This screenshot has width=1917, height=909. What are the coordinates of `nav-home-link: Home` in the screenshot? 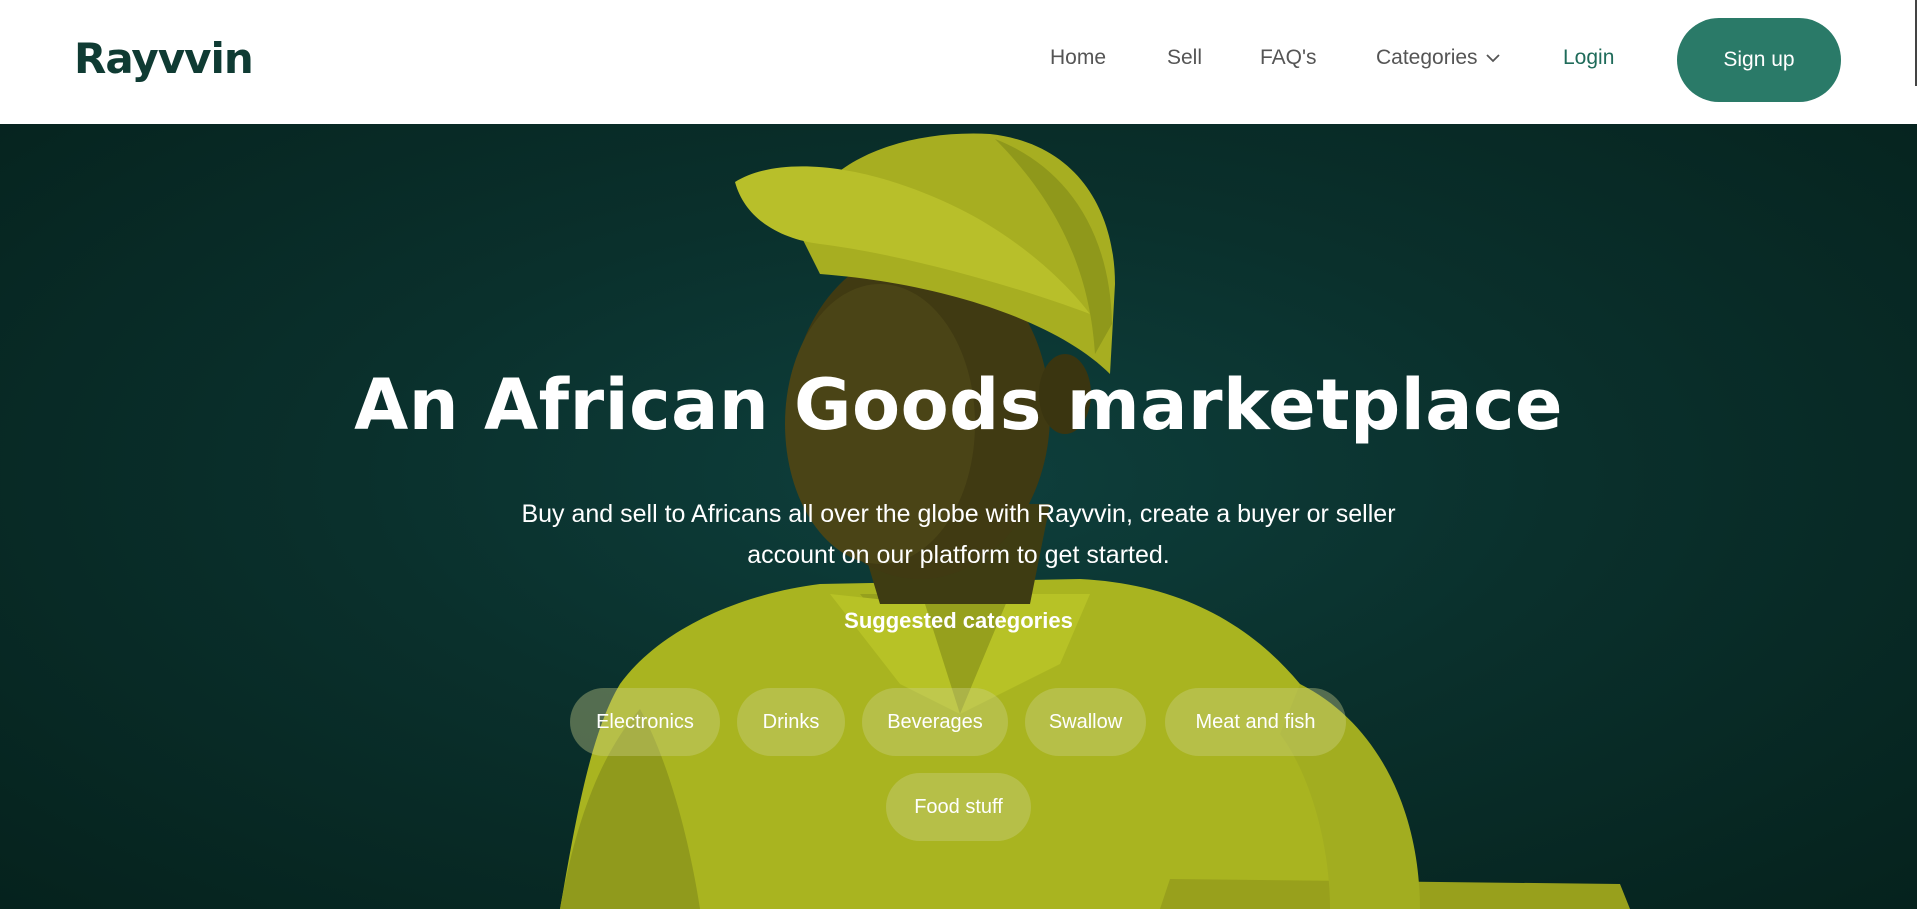 It's located at (1078, 58).